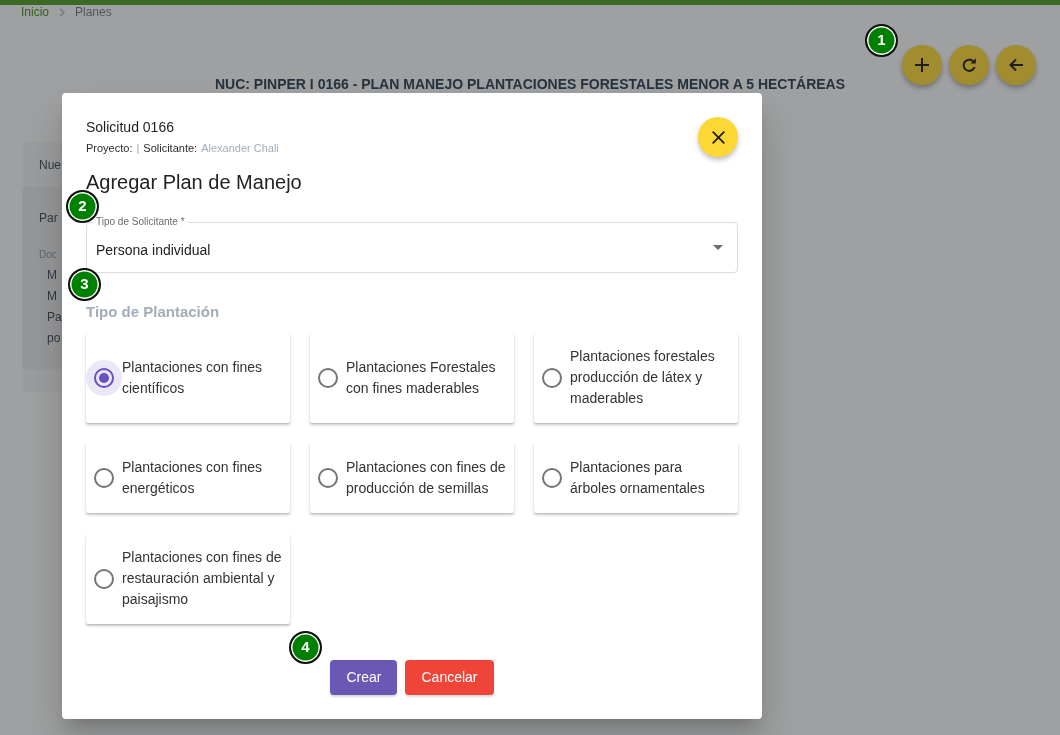  What do you see at coordinates (421, 377) in the screenshot?
I see `option-label: Plantaciones Forestales con fines maderables` at bounding box center [421, 377].